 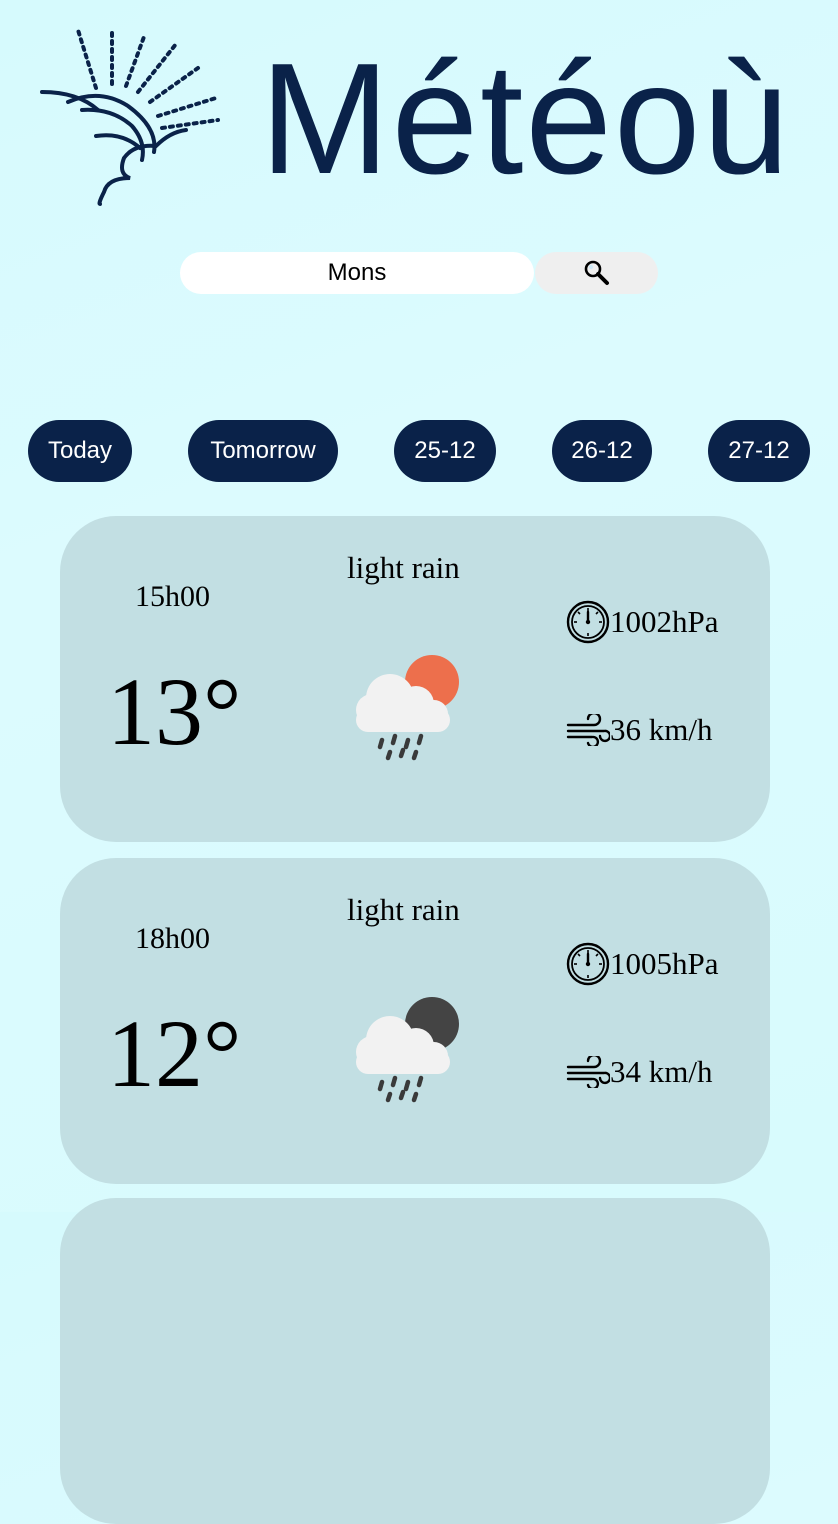 What do you see at coordinates (445, 451) in the screenshot?
I see `tab-25-12: 25-12` at bounding box center [445, 451].